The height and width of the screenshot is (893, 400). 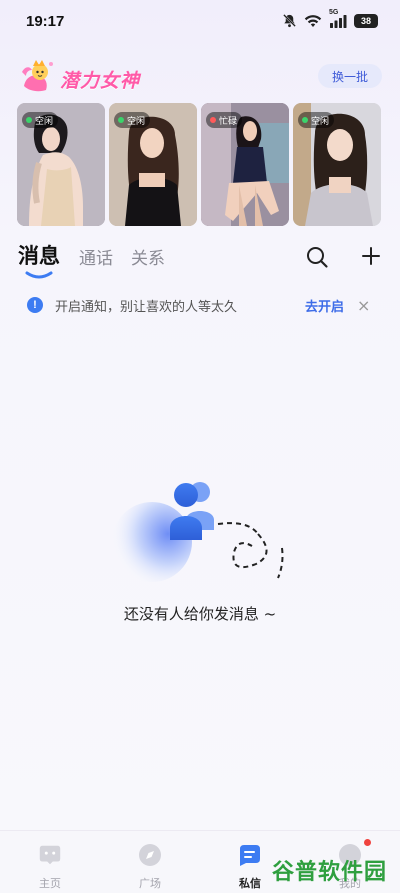 What do you see at coordinates (148, 256) in the screenshot?
I see `tab-relations: 关系` at bounding box center [148, 256].